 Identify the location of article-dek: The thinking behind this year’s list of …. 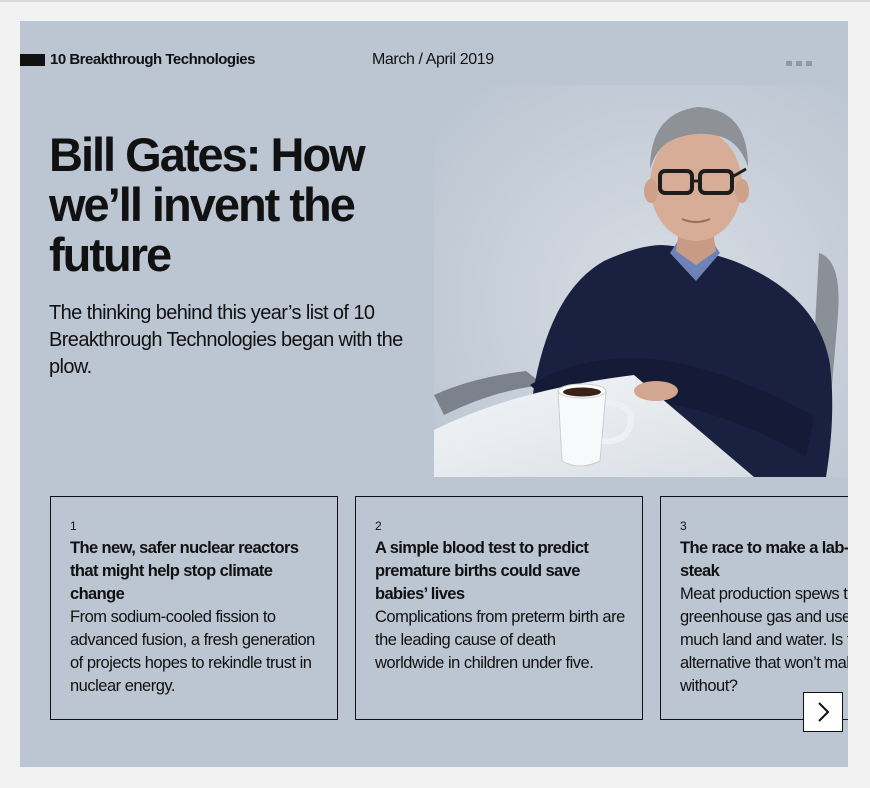
(226, 340).